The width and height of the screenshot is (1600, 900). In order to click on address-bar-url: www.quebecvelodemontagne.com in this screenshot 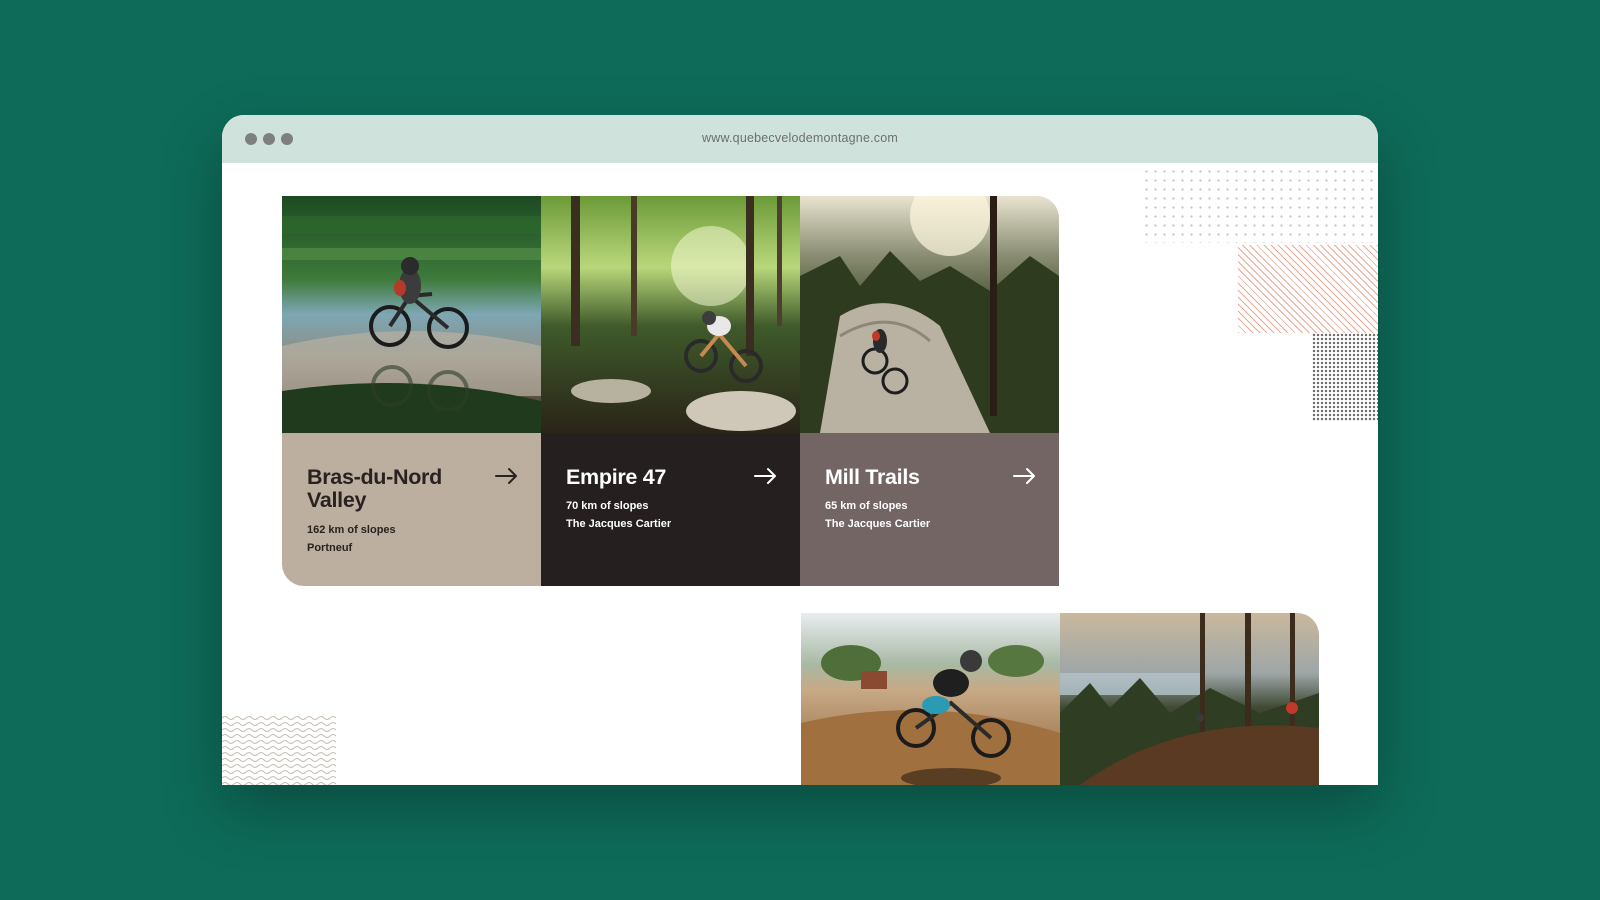, I will do `click(800, 138)`.